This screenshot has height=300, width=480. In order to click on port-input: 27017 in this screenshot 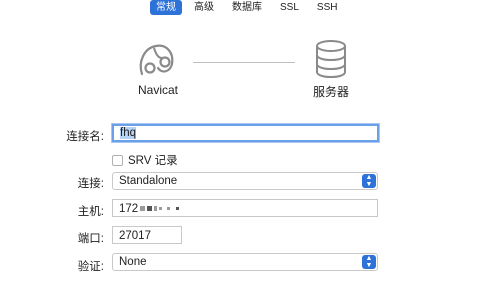, I will do `click(147, 235)`.